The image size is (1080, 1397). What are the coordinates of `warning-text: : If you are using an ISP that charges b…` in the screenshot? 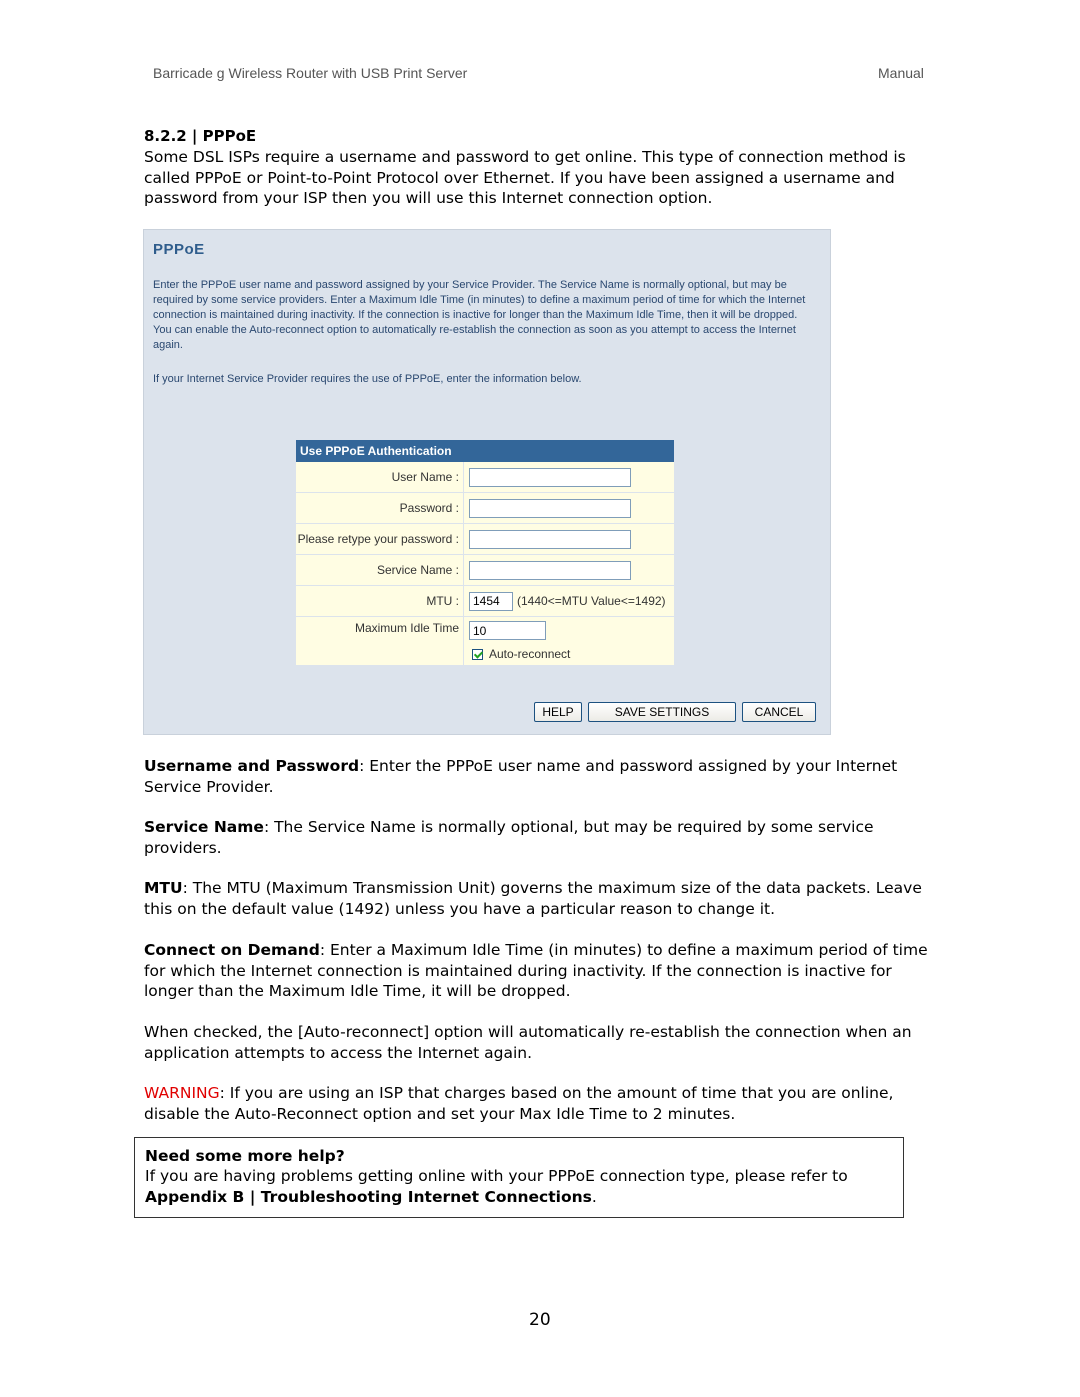 It's located at (519, 1103).